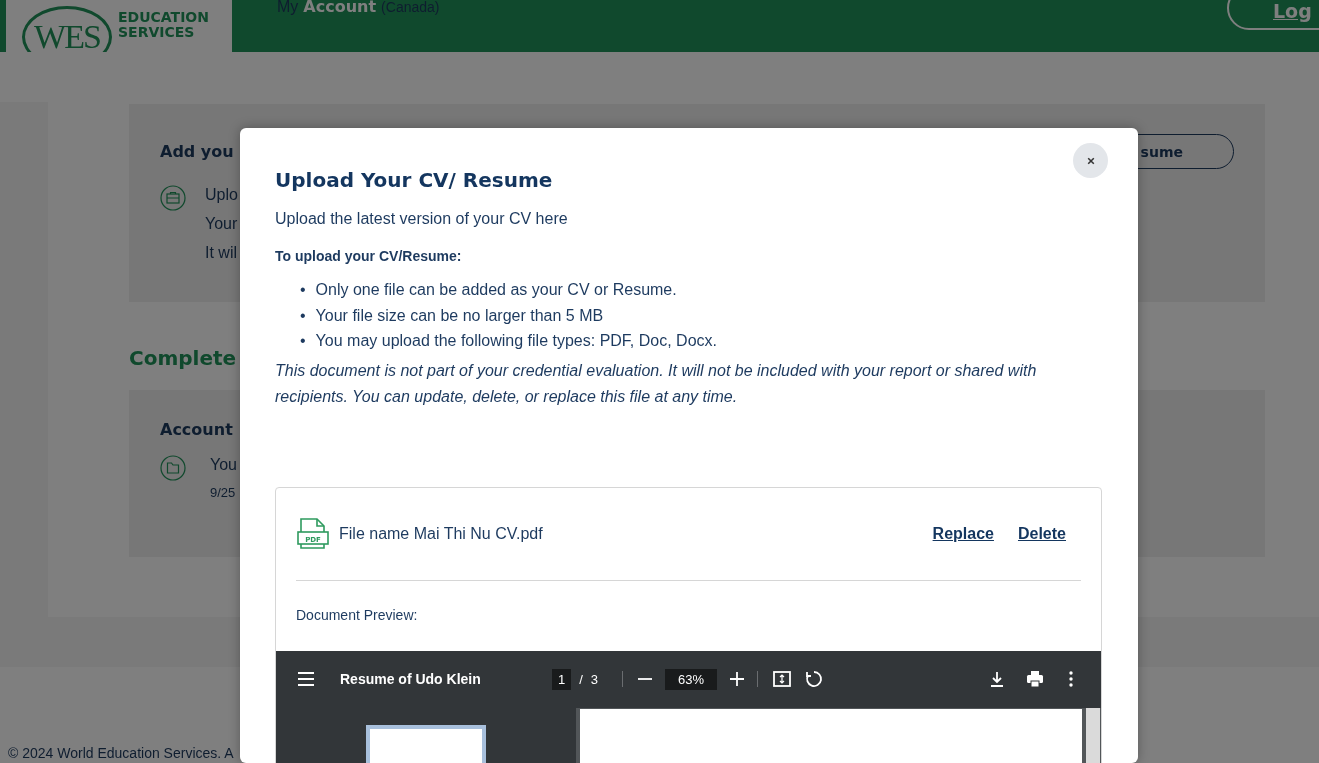 This screenshot has height=763, width=1319. Describe the element at coordinates (357, 615) in the screenshot. I see `preview-label: Document Preview:` at that location.